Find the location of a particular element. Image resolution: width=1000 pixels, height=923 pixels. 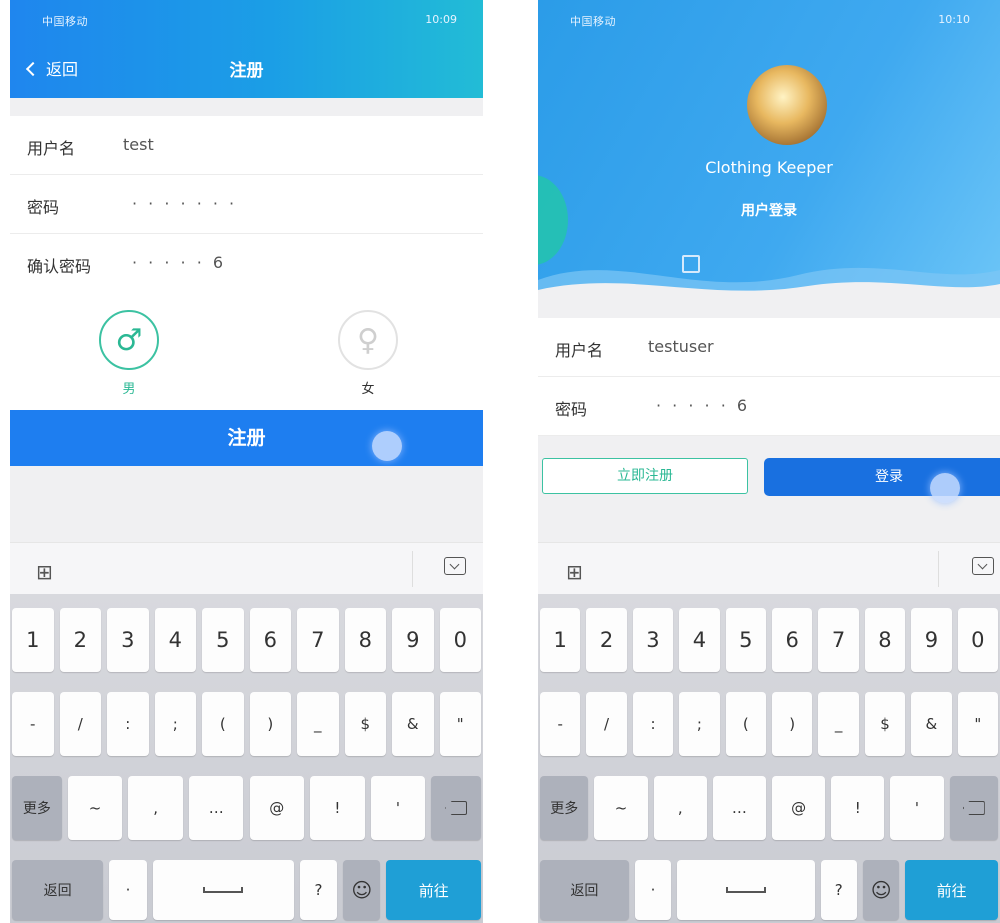

password-field: 密码 · · · · · 6 is located at coordinates (769, 406).